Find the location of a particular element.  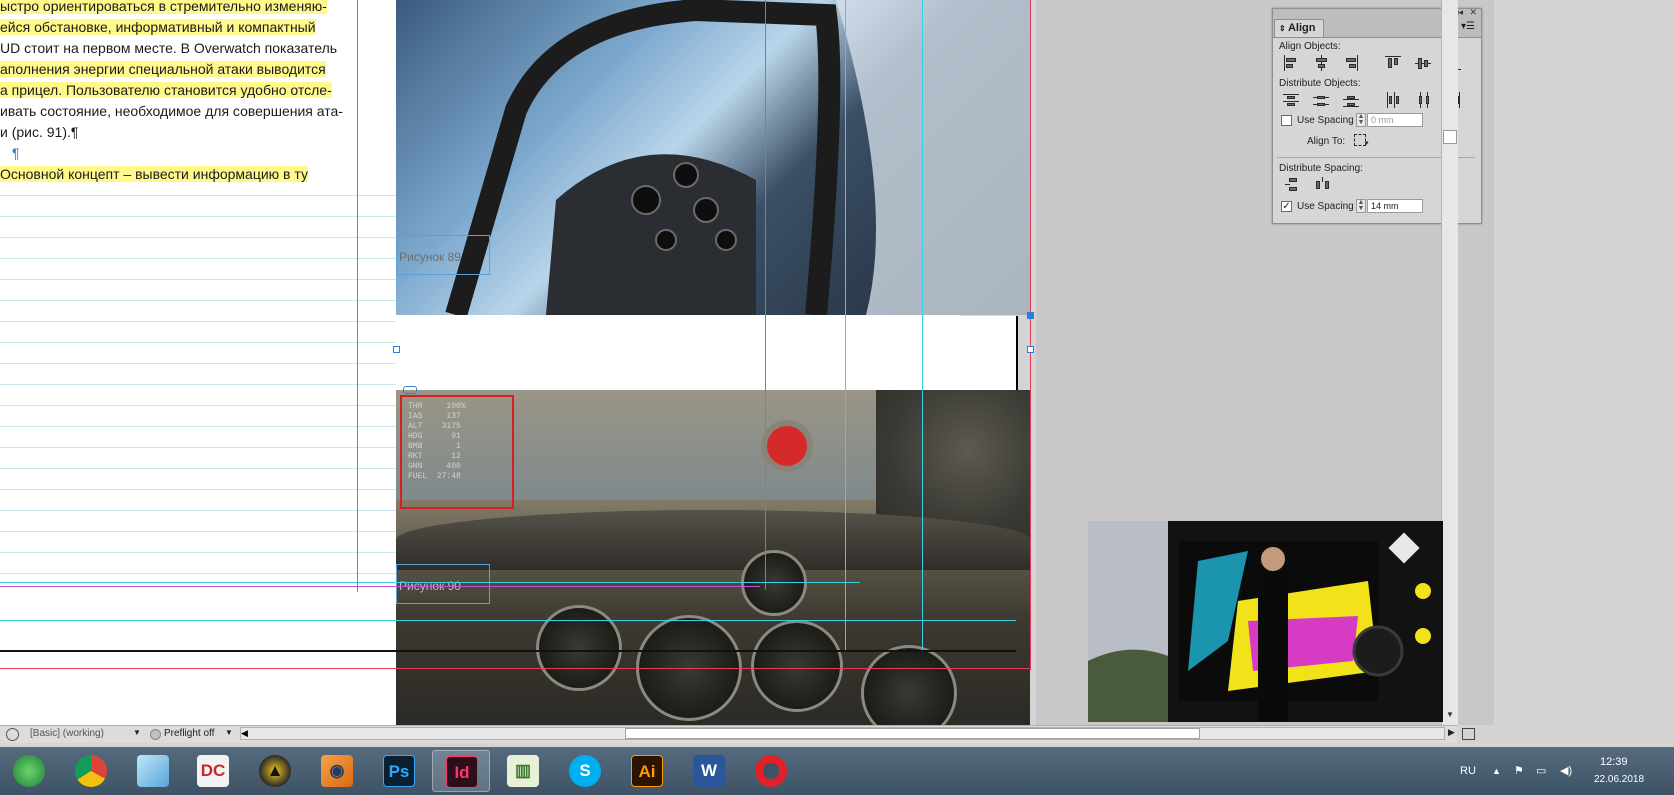

distribute-horizontal-space-icon is located at coordinates (1323, 185).